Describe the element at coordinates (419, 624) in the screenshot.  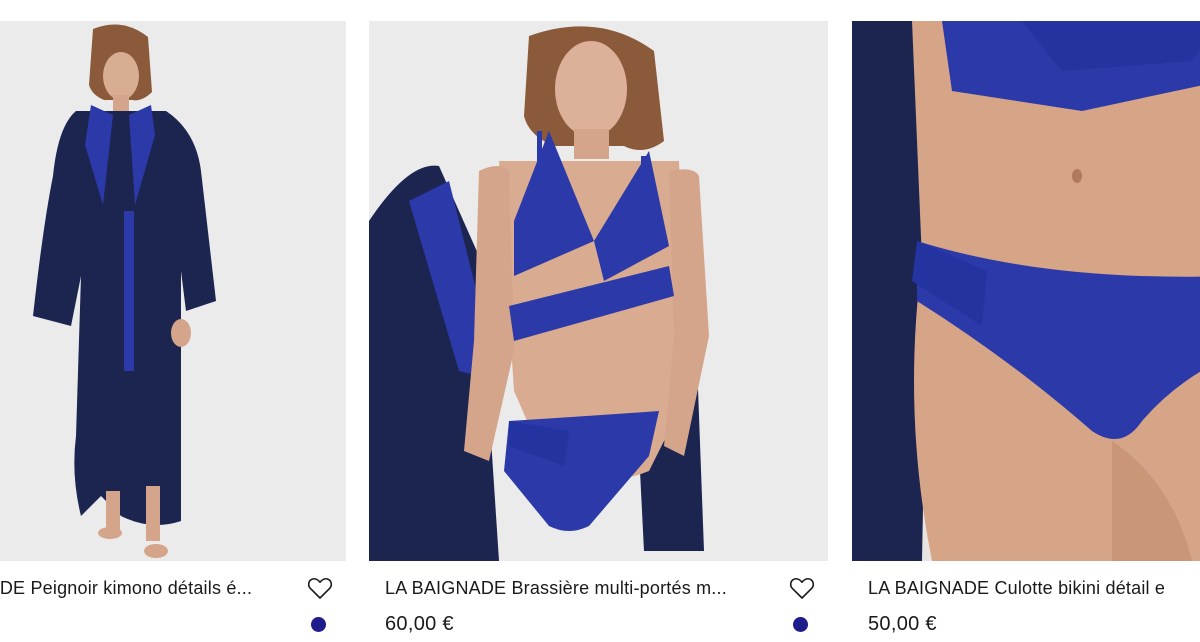
I see `product-price: 60,00 €` at that location.